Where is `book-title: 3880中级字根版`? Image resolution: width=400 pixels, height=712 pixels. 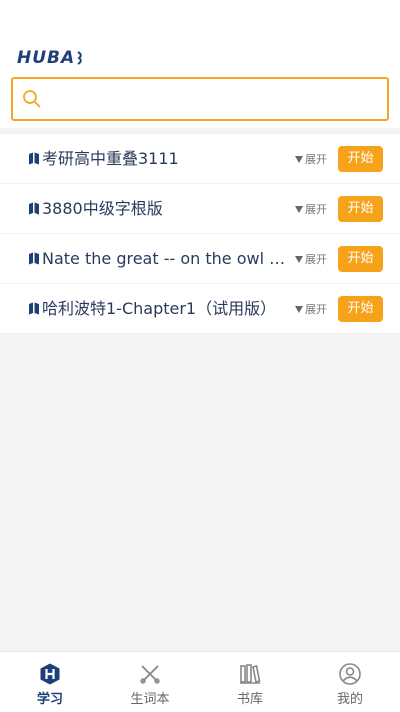
book-title: 3880中级字根版 is located at coordinates (102, 208).